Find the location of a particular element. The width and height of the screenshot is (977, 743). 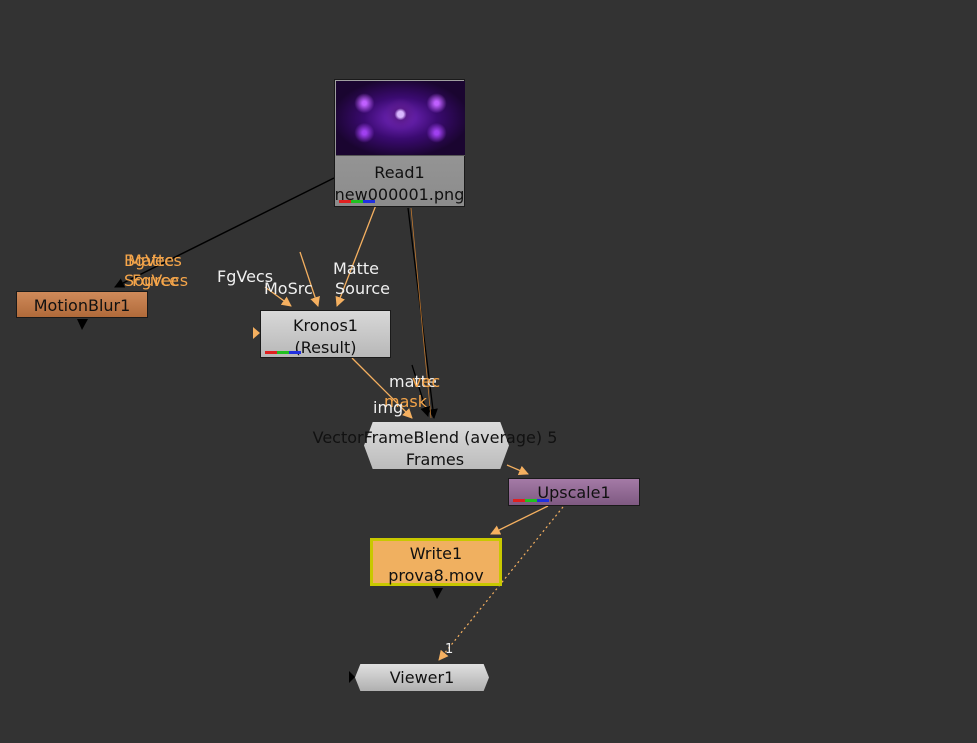

kronos-node: Kronos1 (Result) is located at coordinates (325, 334).